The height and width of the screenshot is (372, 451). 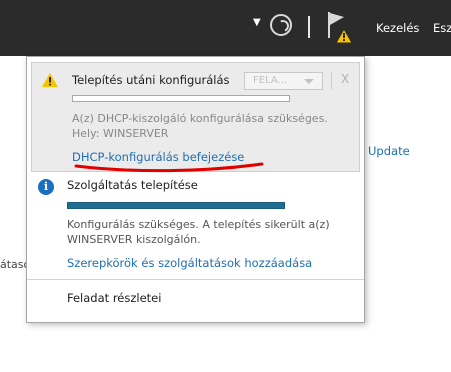 I want to click on task-details-link: Feladat részletei, so click(x=114, y=298).